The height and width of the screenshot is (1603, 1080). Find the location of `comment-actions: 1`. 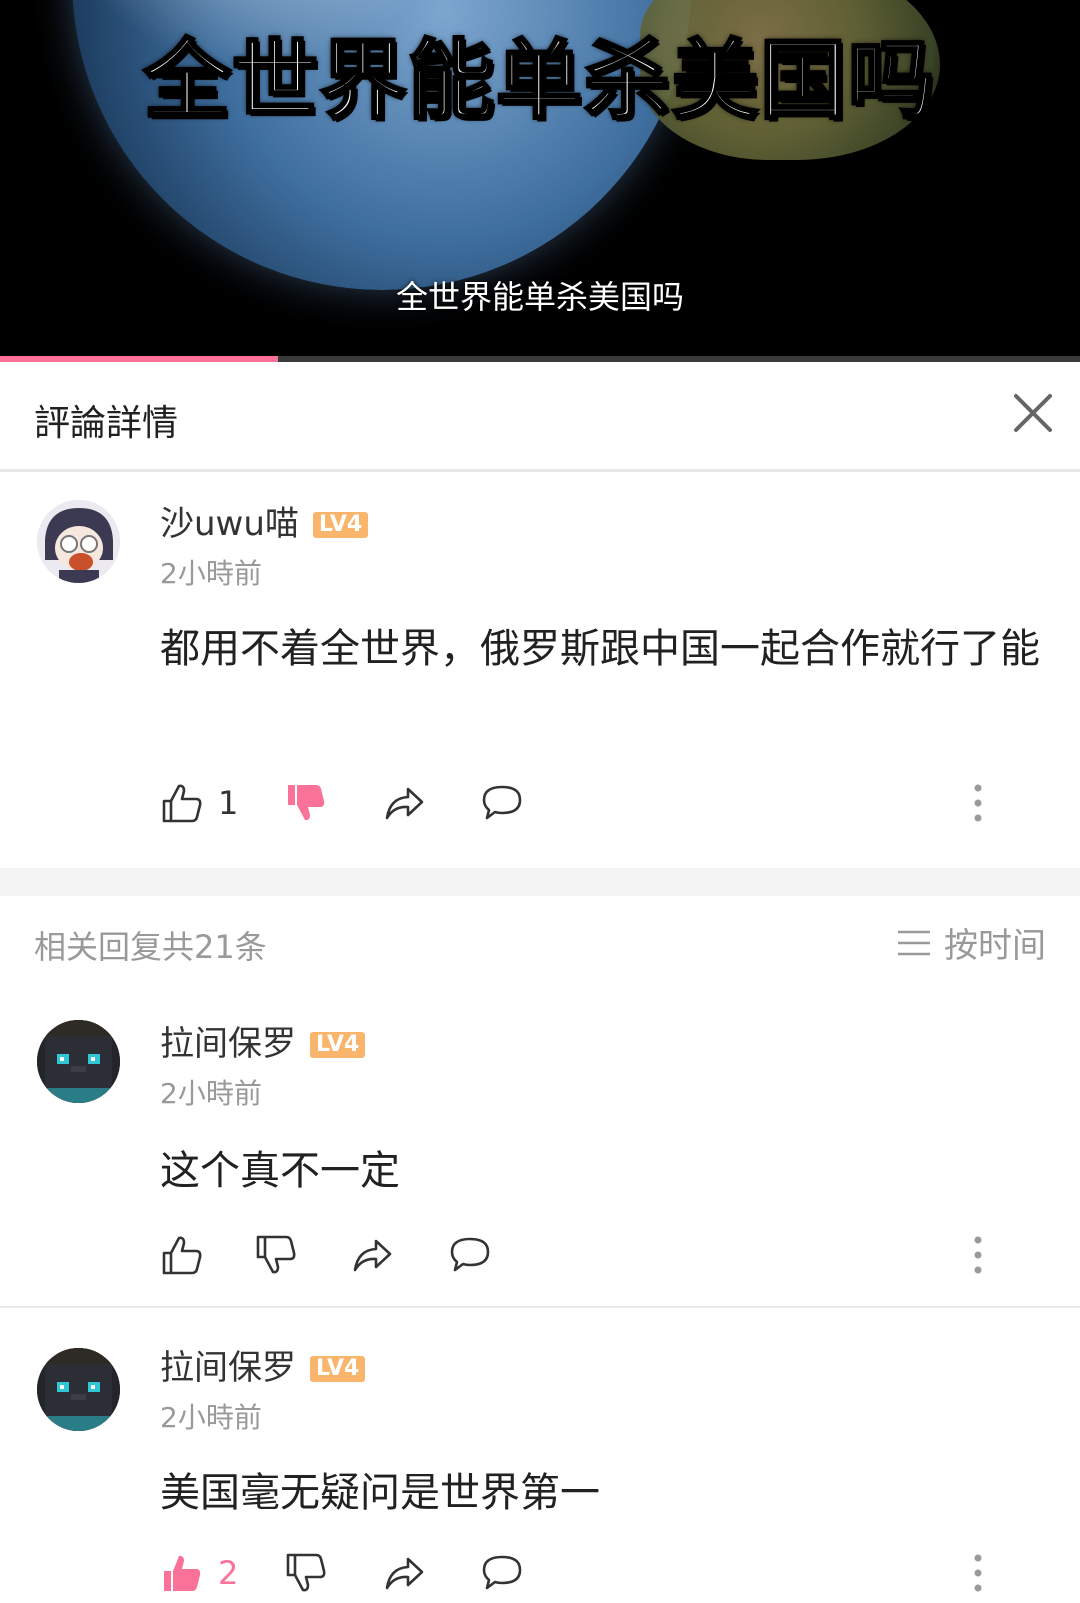

comment-actions: 1 is located at coordinates (600, 803).